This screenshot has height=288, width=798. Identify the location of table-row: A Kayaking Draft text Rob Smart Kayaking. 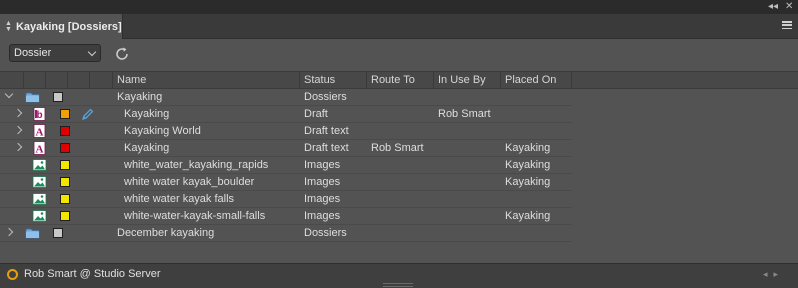
(286, 148).